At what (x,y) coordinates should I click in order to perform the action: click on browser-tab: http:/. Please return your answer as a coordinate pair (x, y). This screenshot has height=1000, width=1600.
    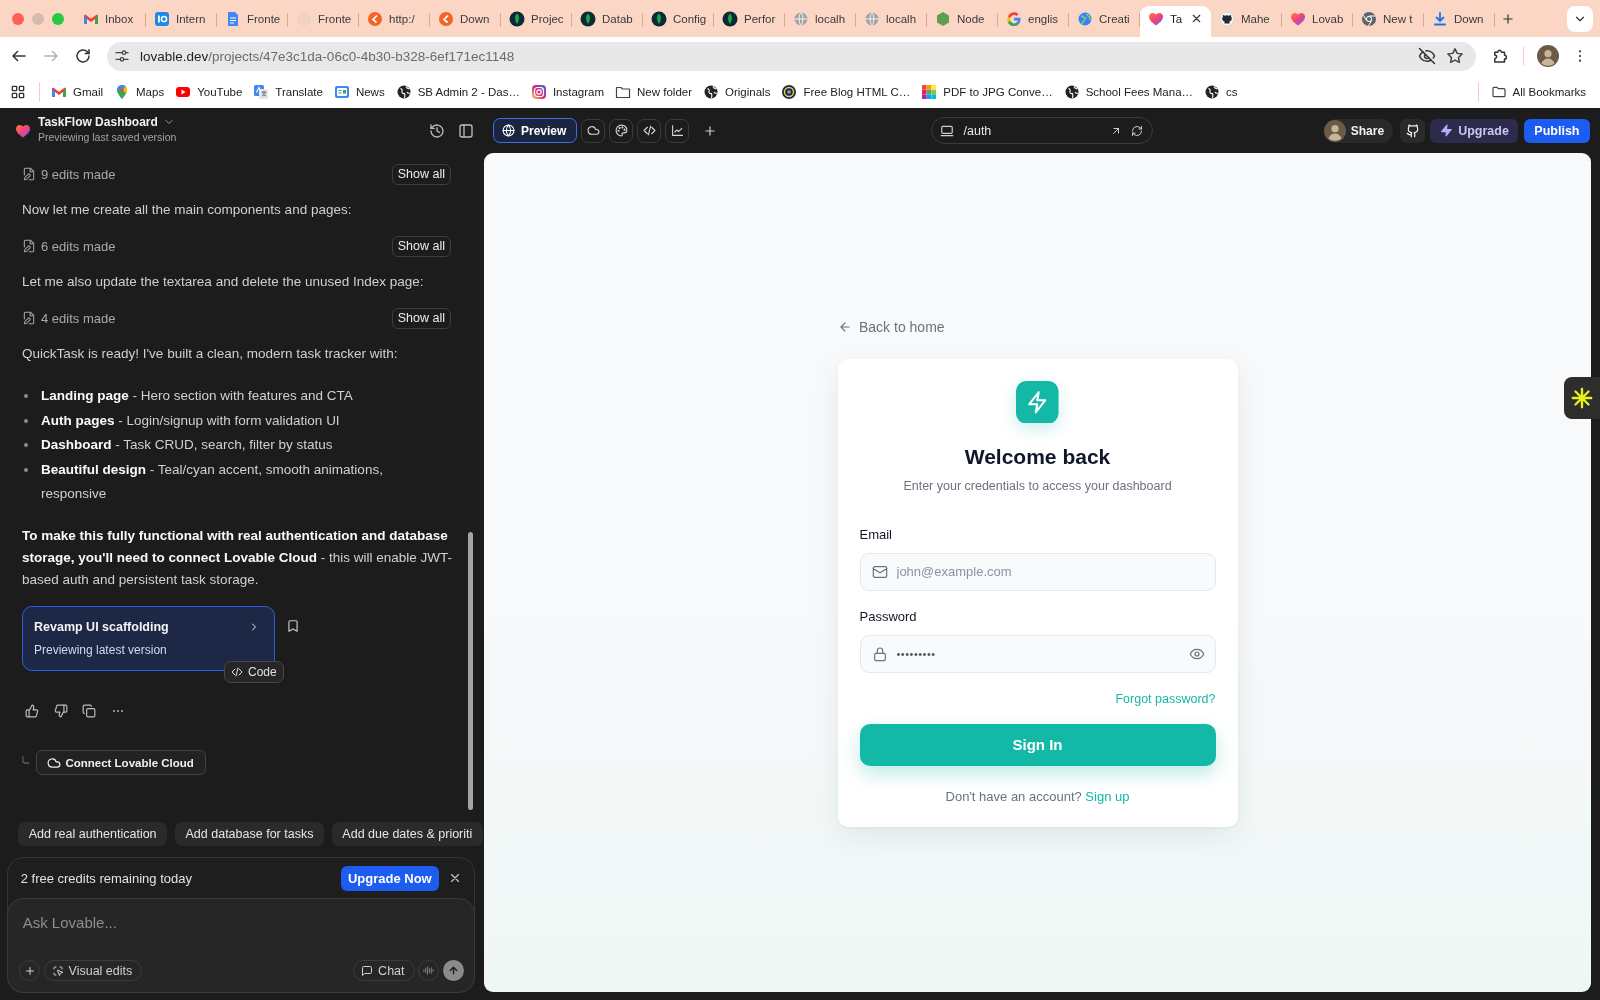
    Looking at the image, I should click on (394, 21).